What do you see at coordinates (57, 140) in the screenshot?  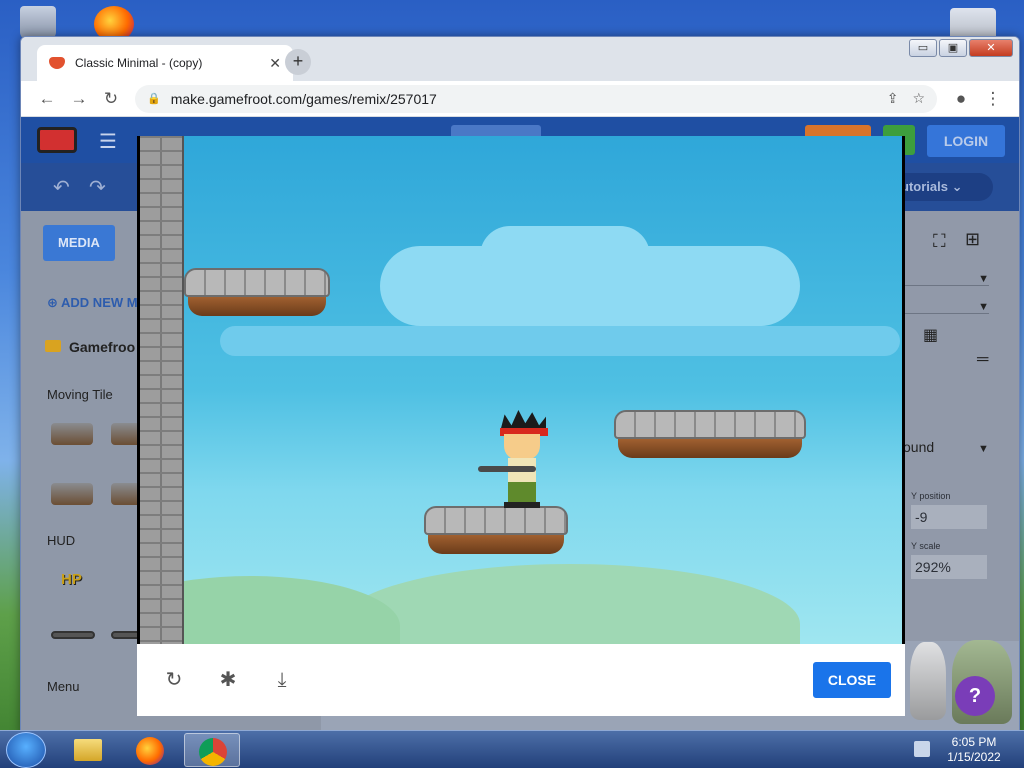 I see `gamefroot-logo-icon` at bounding box center [57, 140].